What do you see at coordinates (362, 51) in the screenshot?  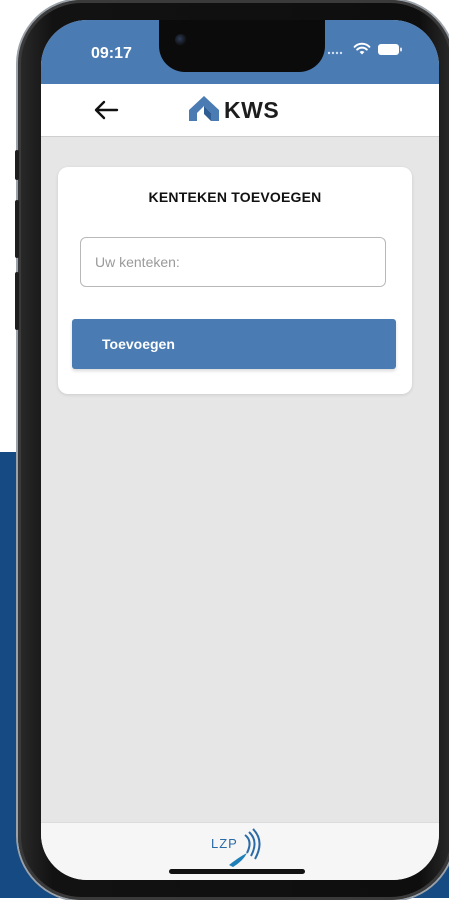 I see `wifi-icon` at bounding box center [362, 51].